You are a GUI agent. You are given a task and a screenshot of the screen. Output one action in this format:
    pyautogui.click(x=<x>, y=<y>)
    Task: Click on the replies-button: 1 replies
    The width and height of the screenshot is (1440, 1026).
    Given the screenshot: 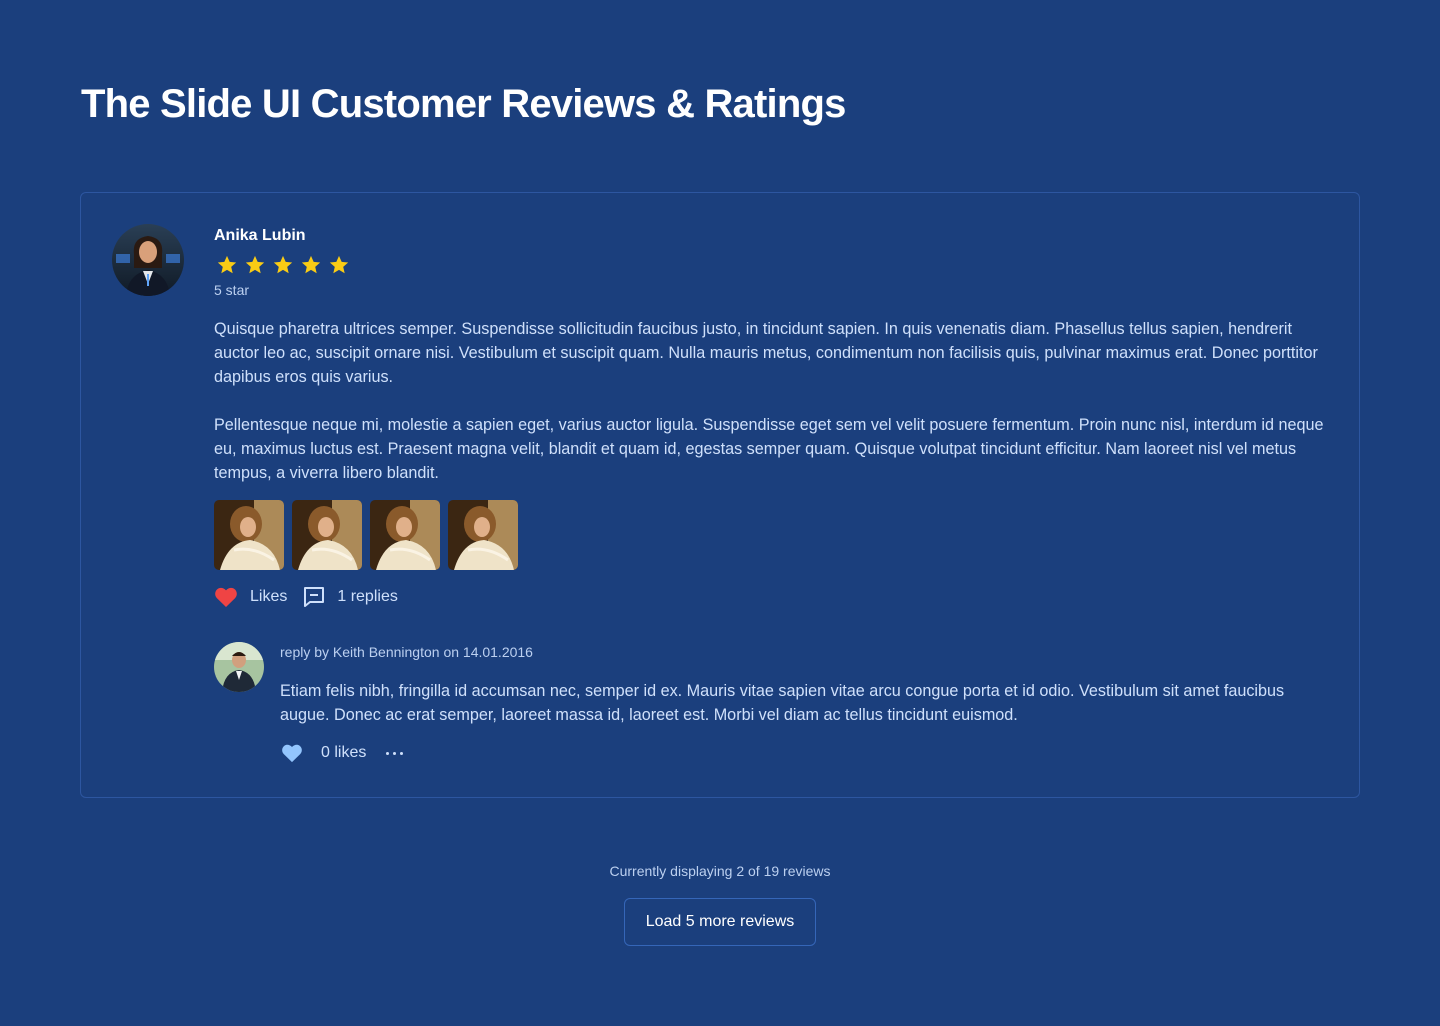 What is the action you would take?
    pyautogui.click(x=350, y=597)
    